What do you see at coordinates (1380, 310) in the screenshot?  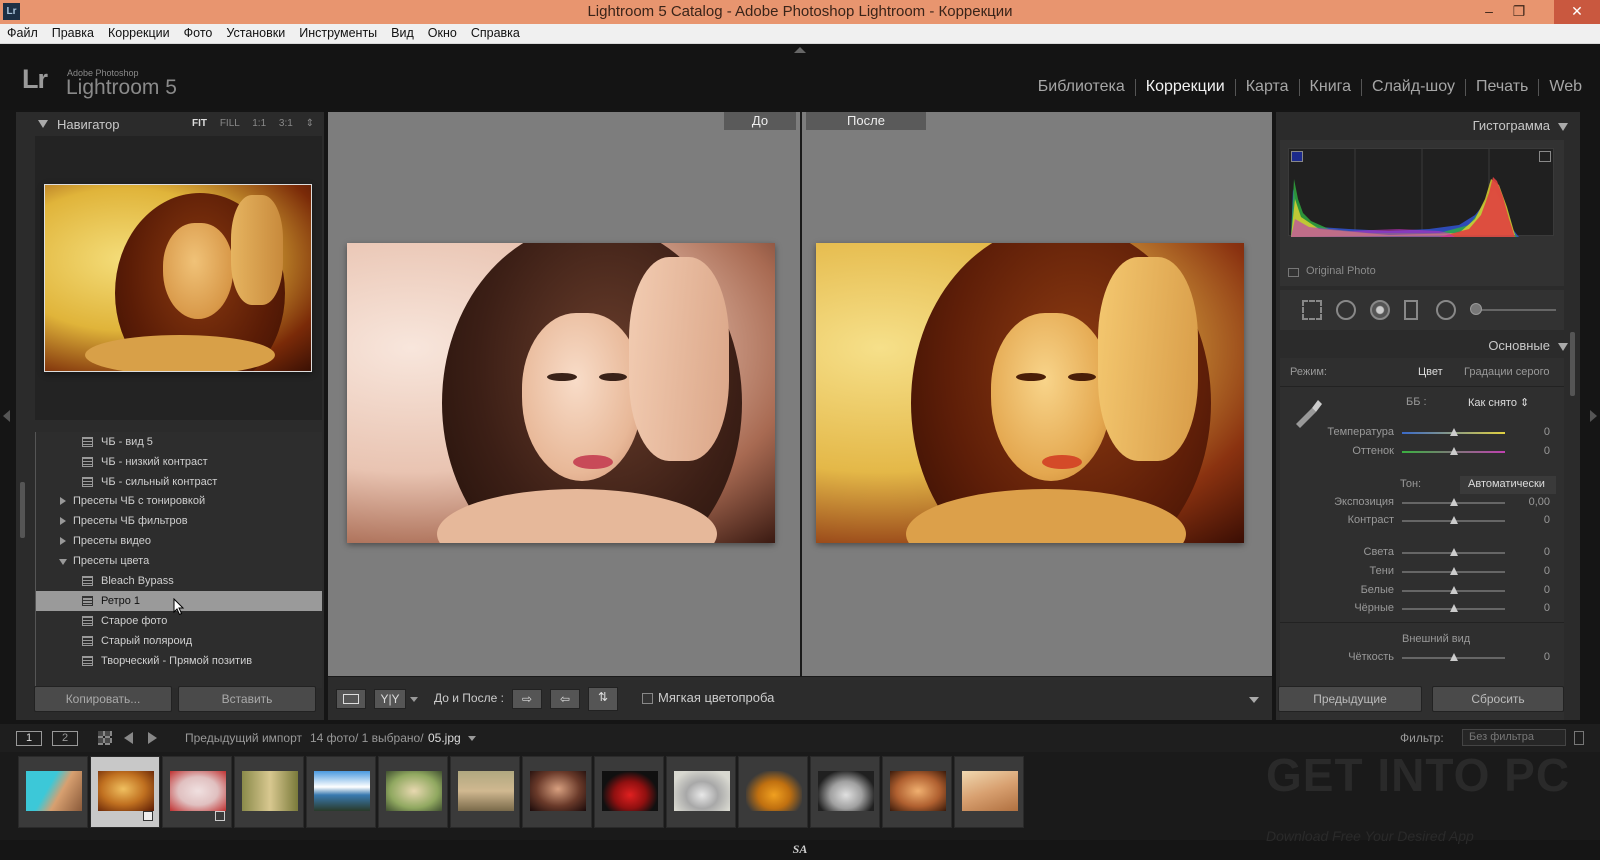 I see `red-eye-icon` at bounding box center [1380, 310].